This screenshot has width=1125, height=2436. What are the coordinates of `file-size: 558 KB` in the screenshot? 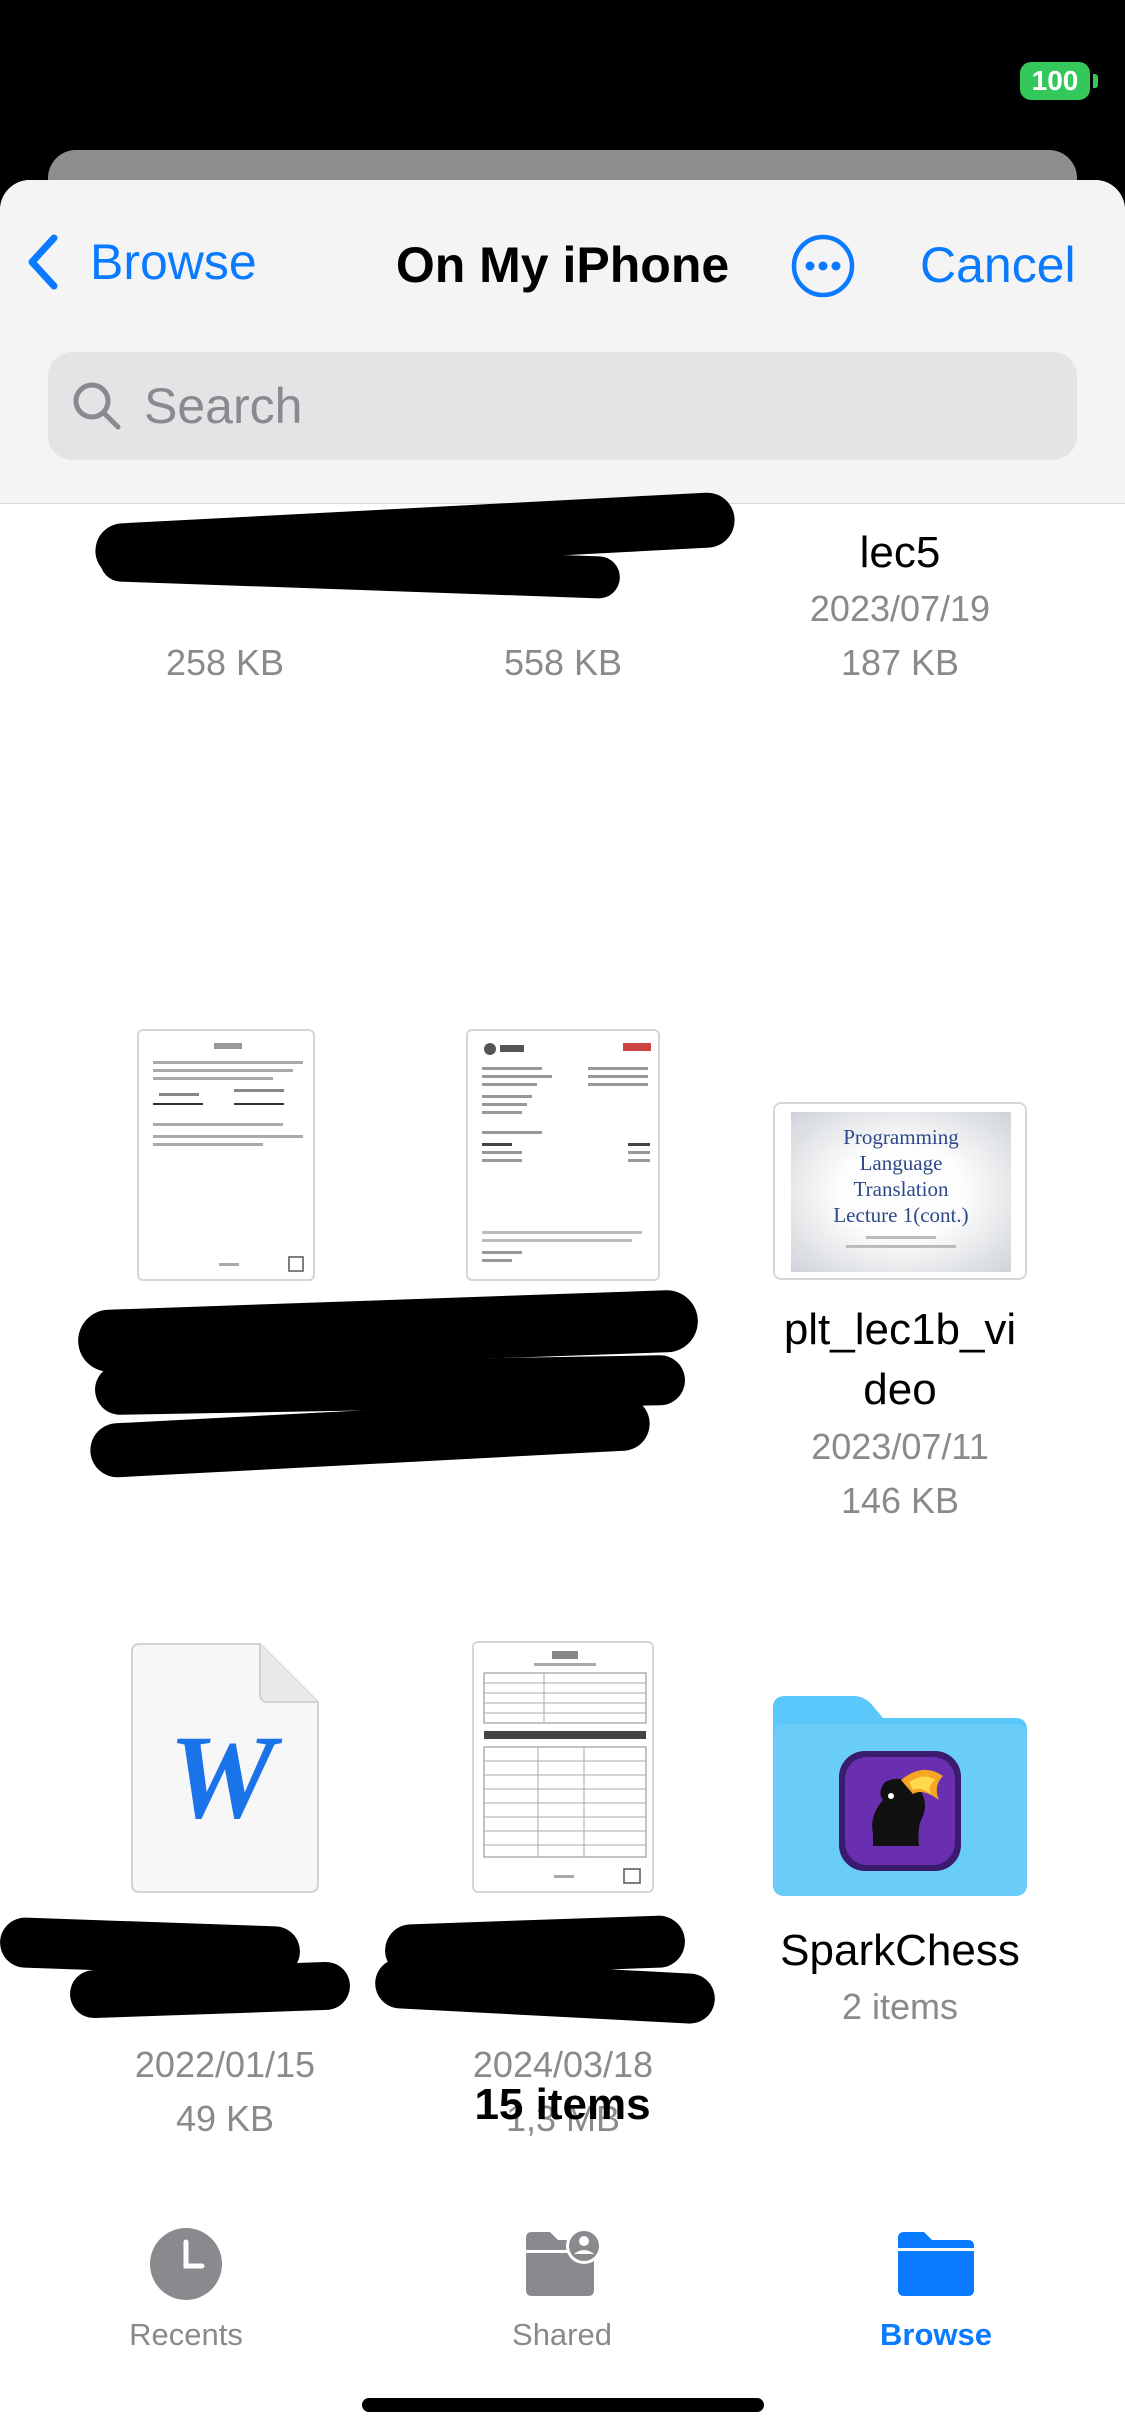 It's located at (563, 662).